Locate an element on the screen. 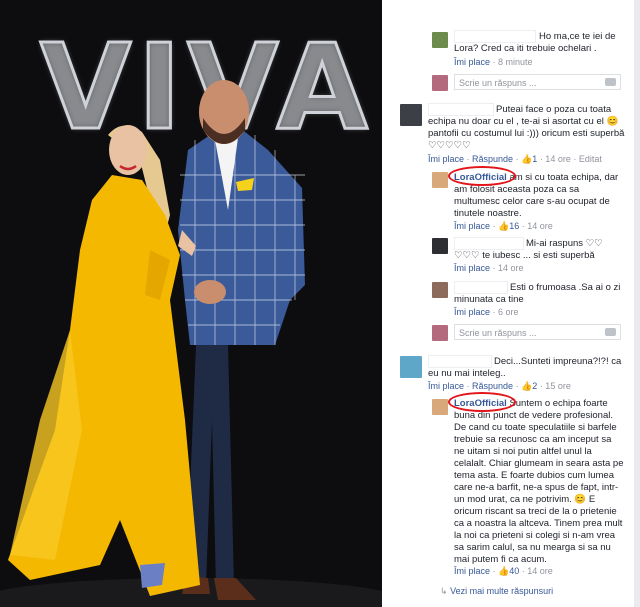 The width and height of the screenshot is (640, 607). more-replies: ↳ Vezi mai multe răspunsuri is located at coordinates (496, 591).